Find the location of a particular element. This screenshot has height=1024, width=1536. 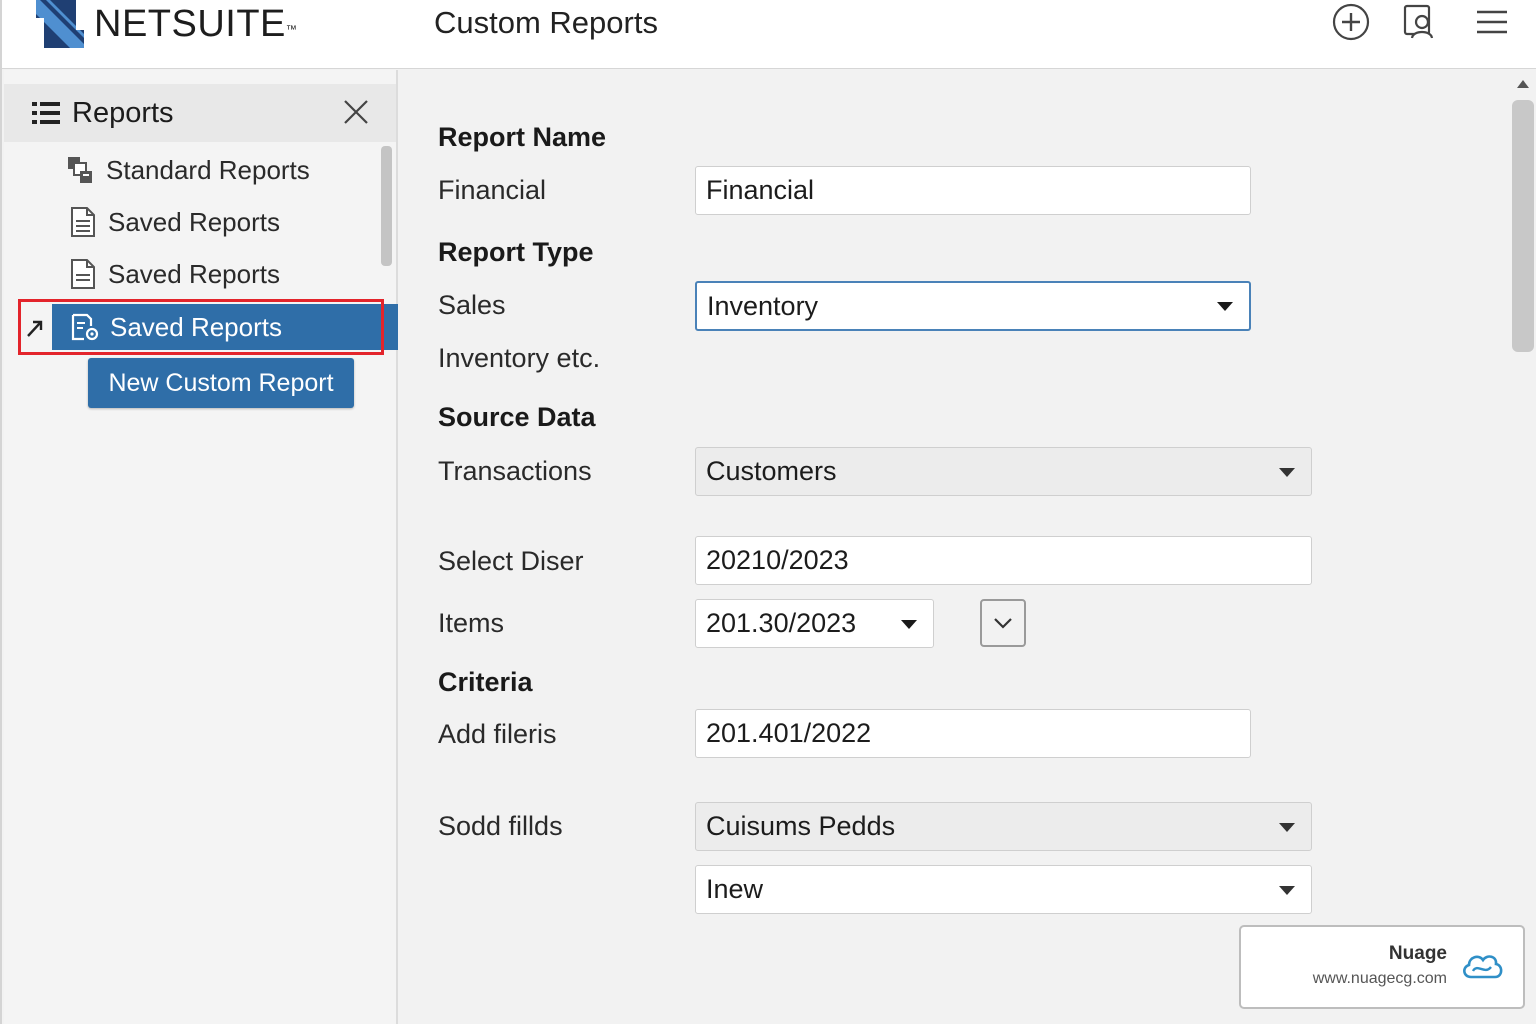

list-icon is located at coordinates (46, 115).